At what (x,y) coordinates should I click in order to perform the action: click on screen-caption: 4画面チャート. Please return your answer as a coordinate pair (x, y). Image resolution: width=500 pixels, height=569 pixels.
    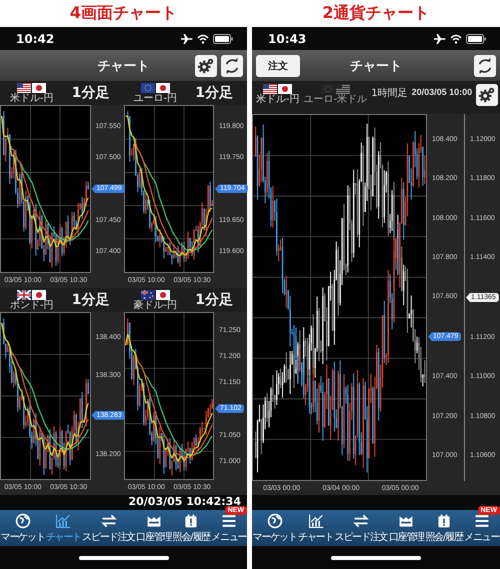
    Looking at the image, I should click on (123, 13).